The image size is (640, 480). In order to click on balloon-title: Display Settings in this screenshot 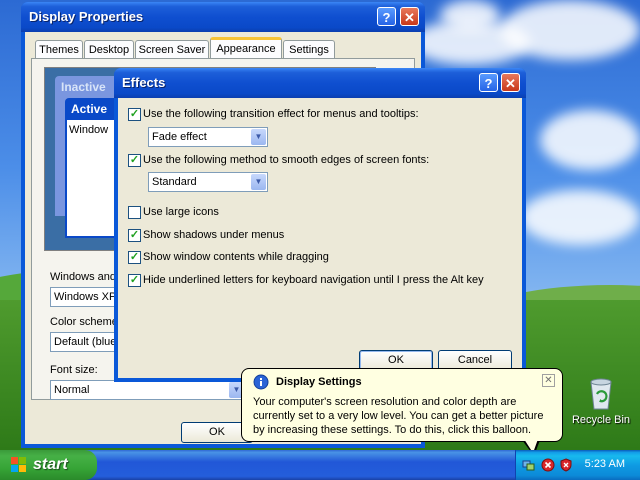, I will do `click(319, 382)`.